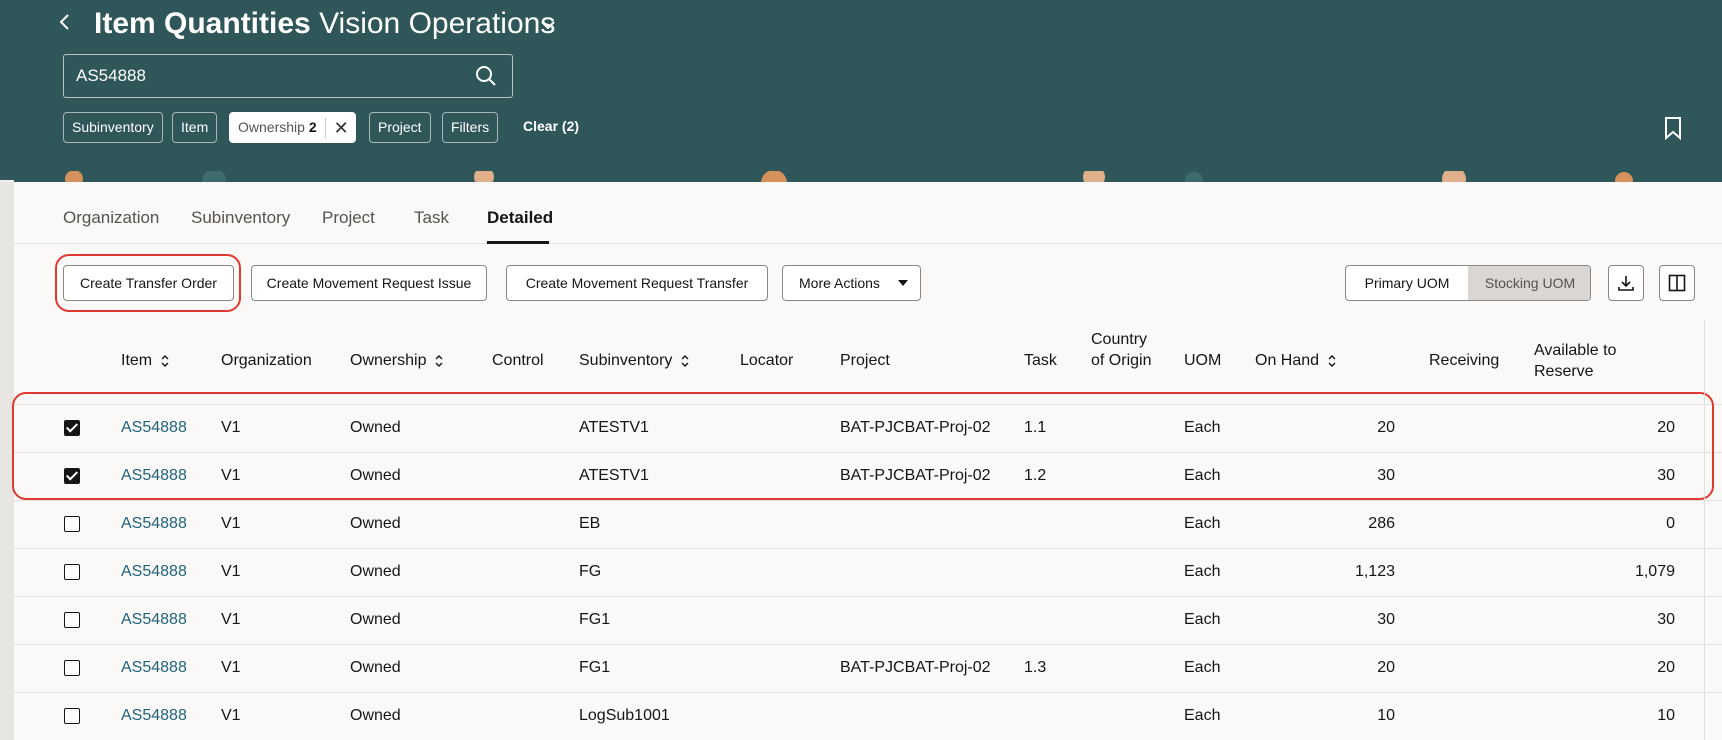 The height and width of the screenshot is (740, 1722). I want to click on cell-subinventory: FG, so click(590, 571).